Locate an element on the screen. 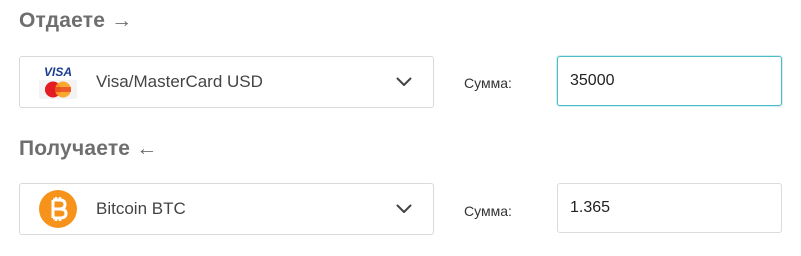 Image resolution: width=801 pixels, height=256 pixels. receive-sum-label: Сумма: is located at coordinates (488, 211).